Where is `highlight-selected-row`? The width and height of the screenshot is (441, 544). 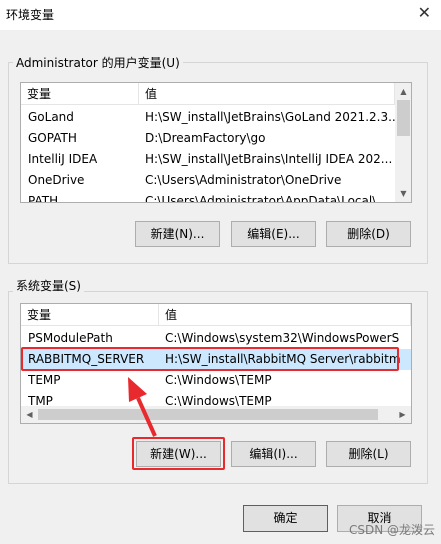
highlight-selected-row is located at coordinates (210, 359).